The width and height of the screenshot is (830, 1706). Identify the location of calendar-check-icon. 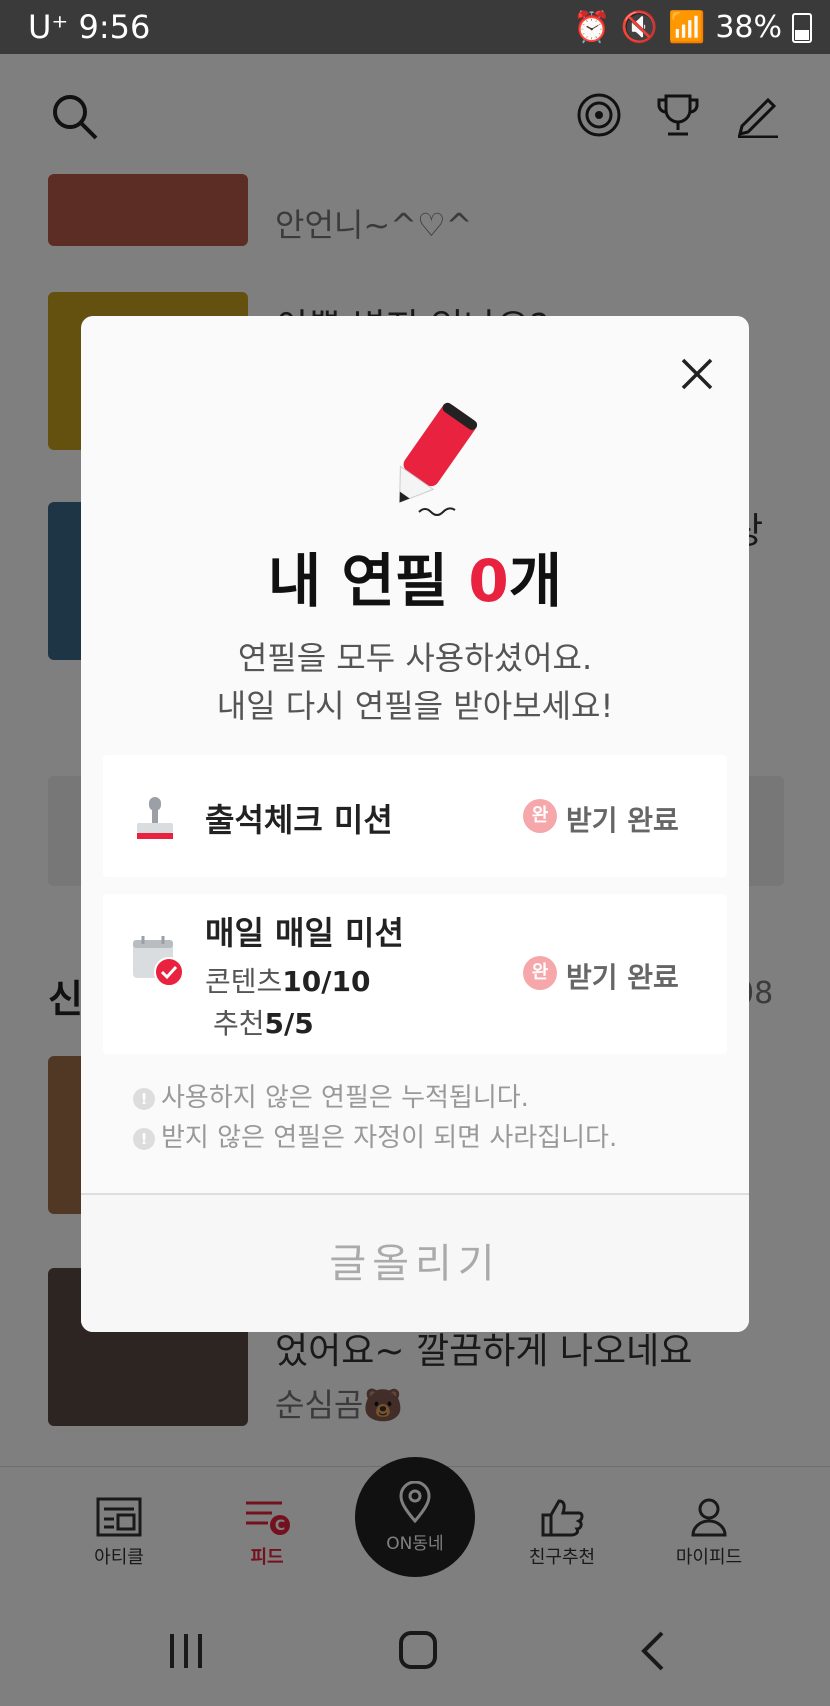
(158, 961).